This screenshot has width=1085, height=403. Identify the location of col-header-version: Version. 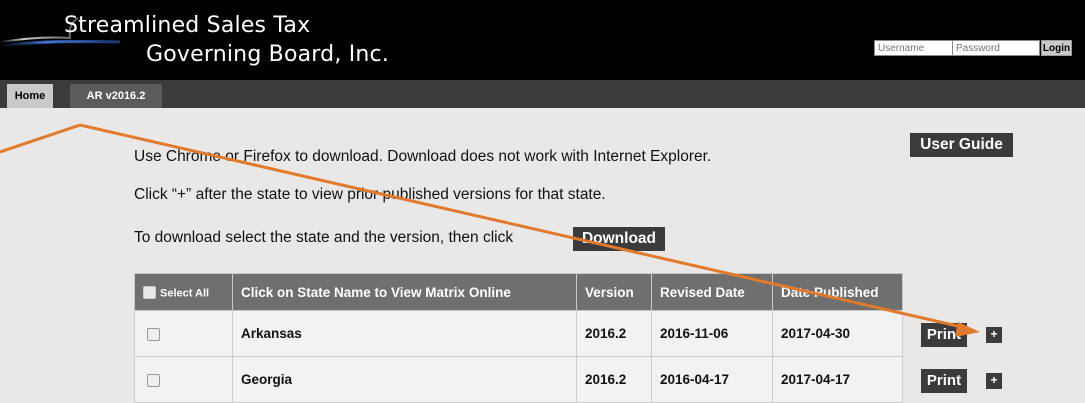
(614, 292).